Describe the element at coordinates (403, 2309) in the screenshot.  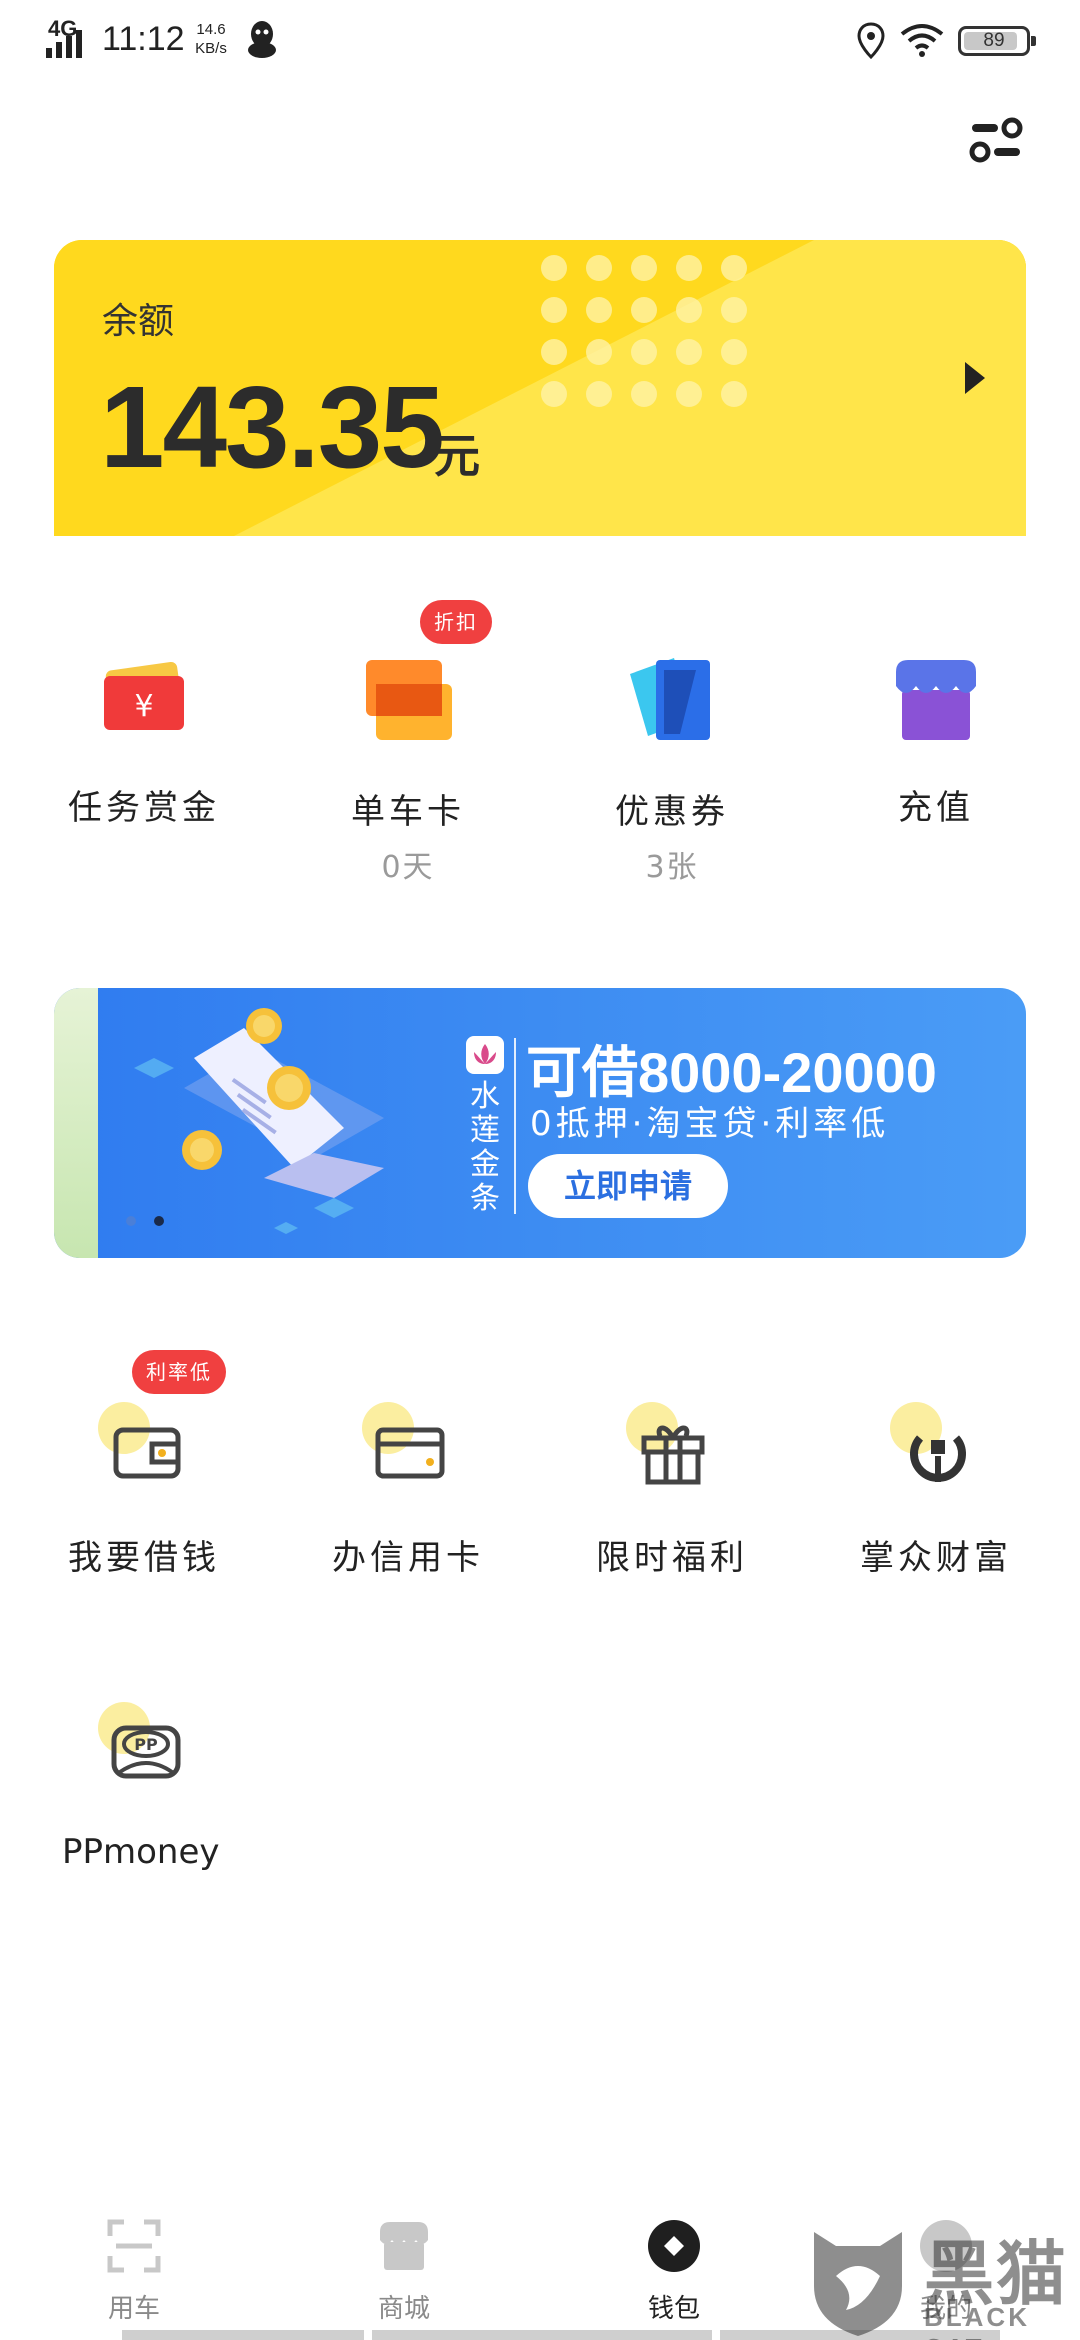
I see `nav-label: 商城` at that location.